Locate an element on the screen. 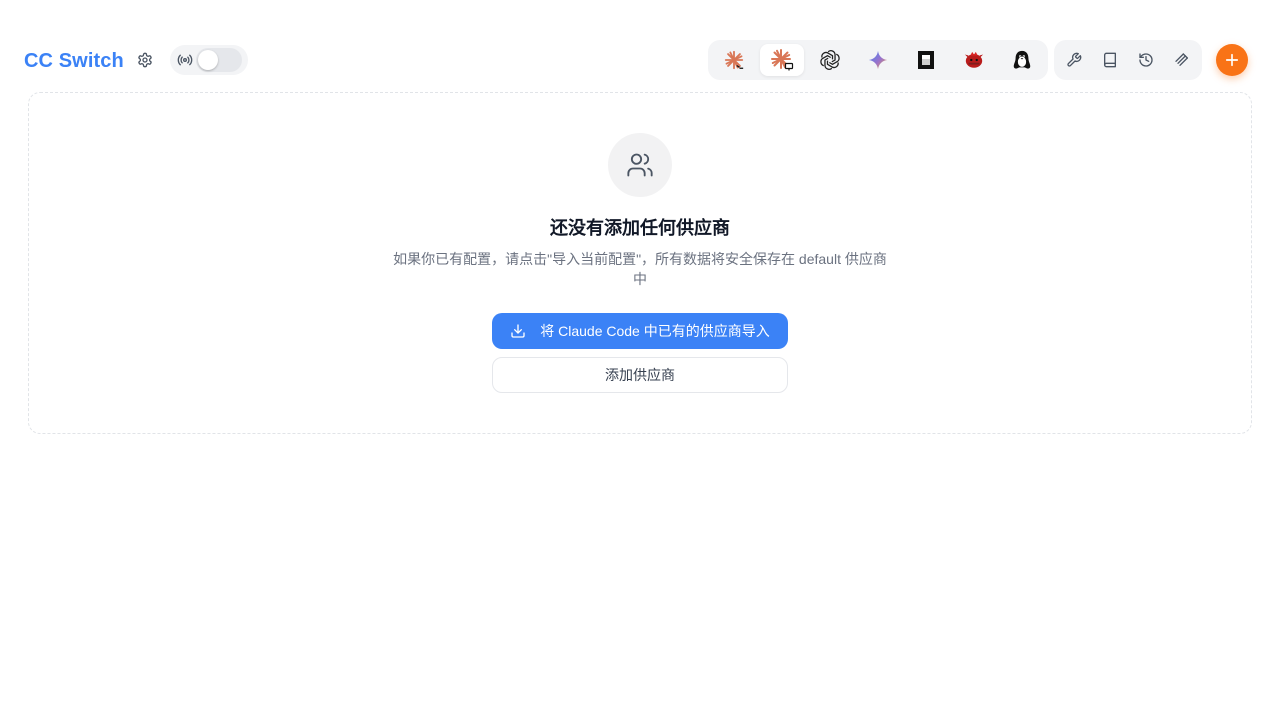 The image size is (1280, 720). users-icon is located at coordinates (640, 165).